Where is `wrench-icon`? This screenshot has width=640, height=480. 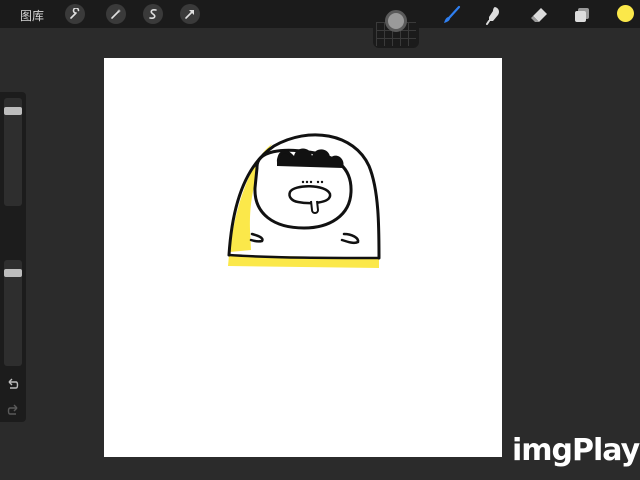 wrench-icon is located at coordinates (75, 14).